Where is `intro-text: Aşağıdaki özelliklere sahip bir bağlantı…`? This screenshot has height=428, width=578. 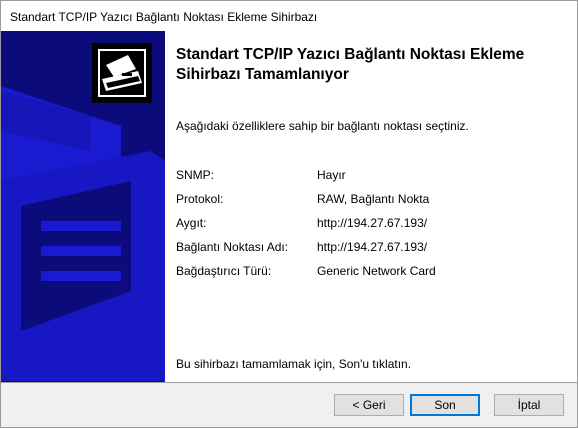
intro-text: Aşağıdaki özelliklere sahip bir bağlantı… is located at coordinates (322, 126).